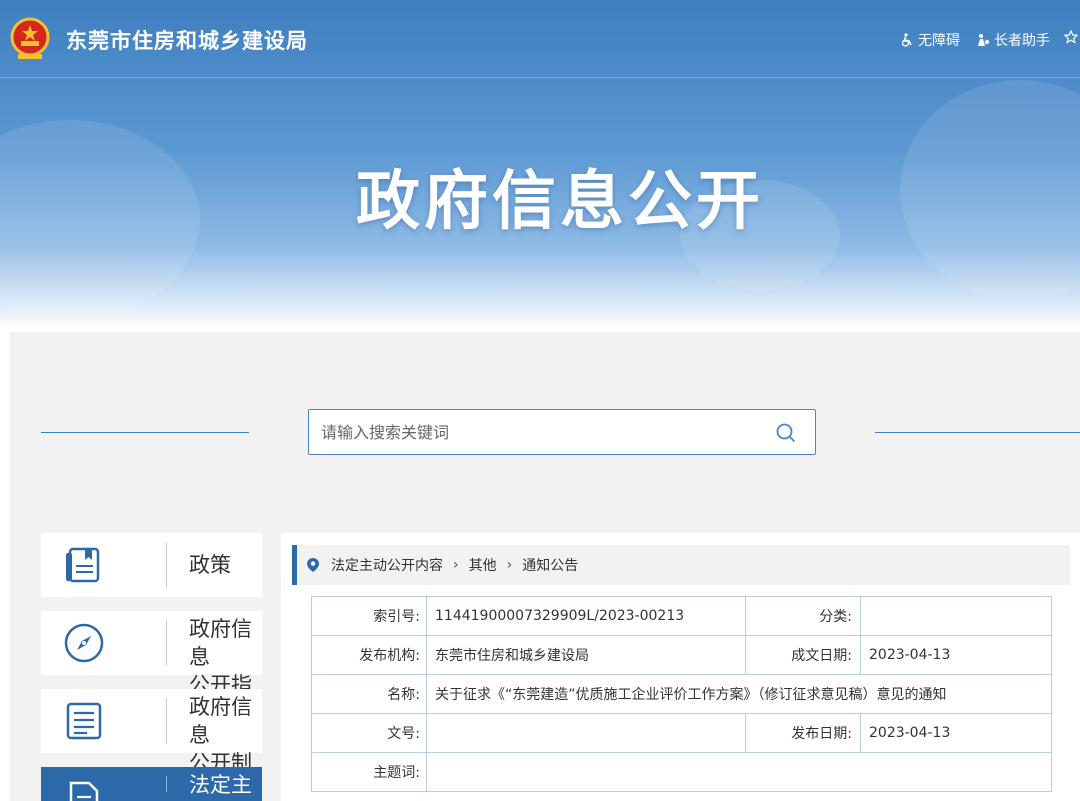 This screenshot has height=801, width=1080. Describe the element at coordinates (956, 733) in the screenshot. I see `publish-date-value: 2023-04-13` at that location.